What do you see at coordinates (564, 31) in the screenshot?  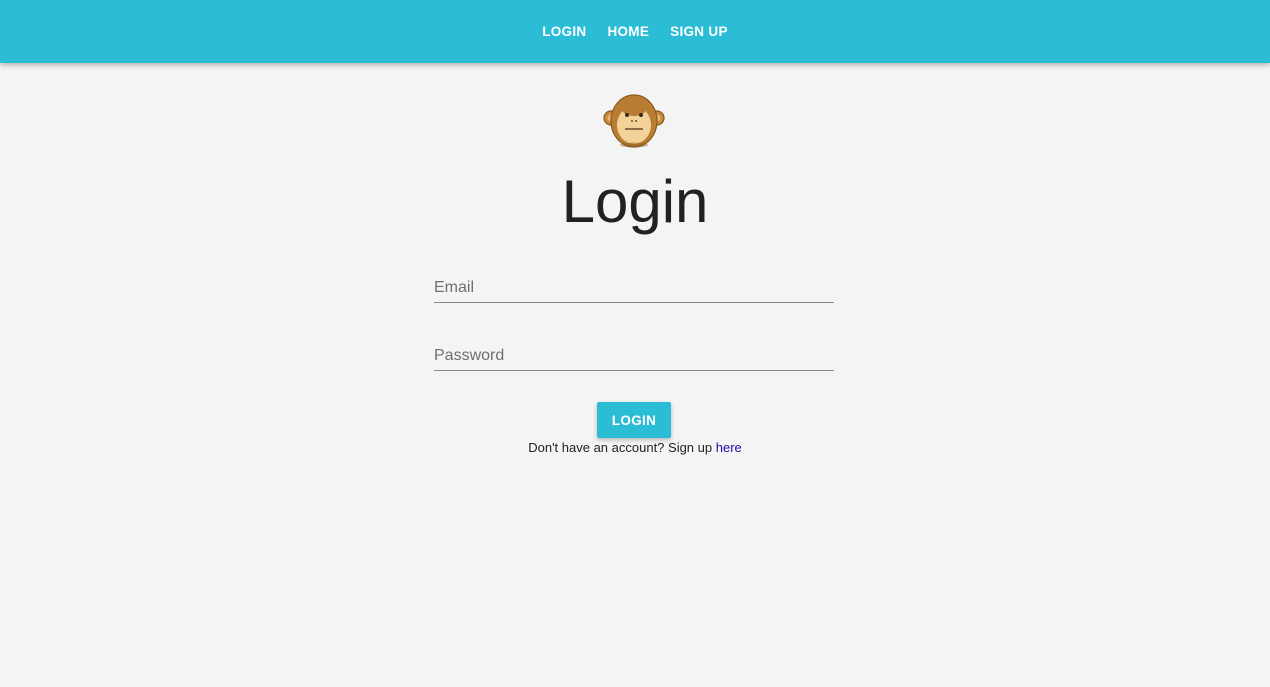 I see `nav-login-link: LOGIN` at bounding box center [564, 31].